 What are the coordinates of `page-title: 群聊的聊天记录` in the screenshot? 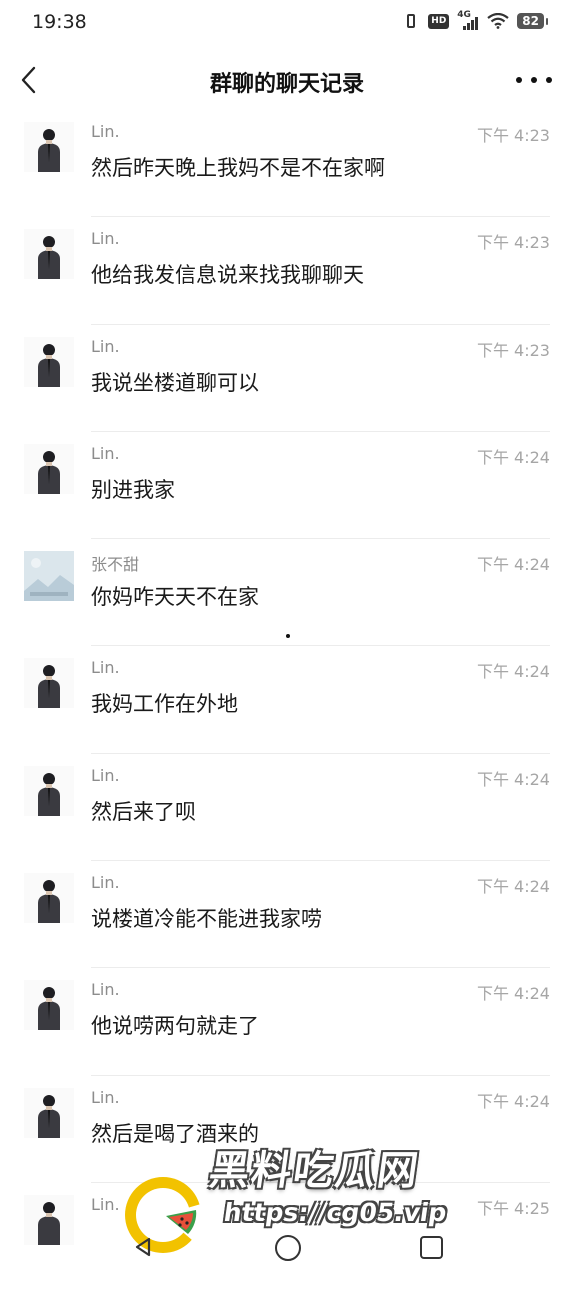 It's located at (286, 84).